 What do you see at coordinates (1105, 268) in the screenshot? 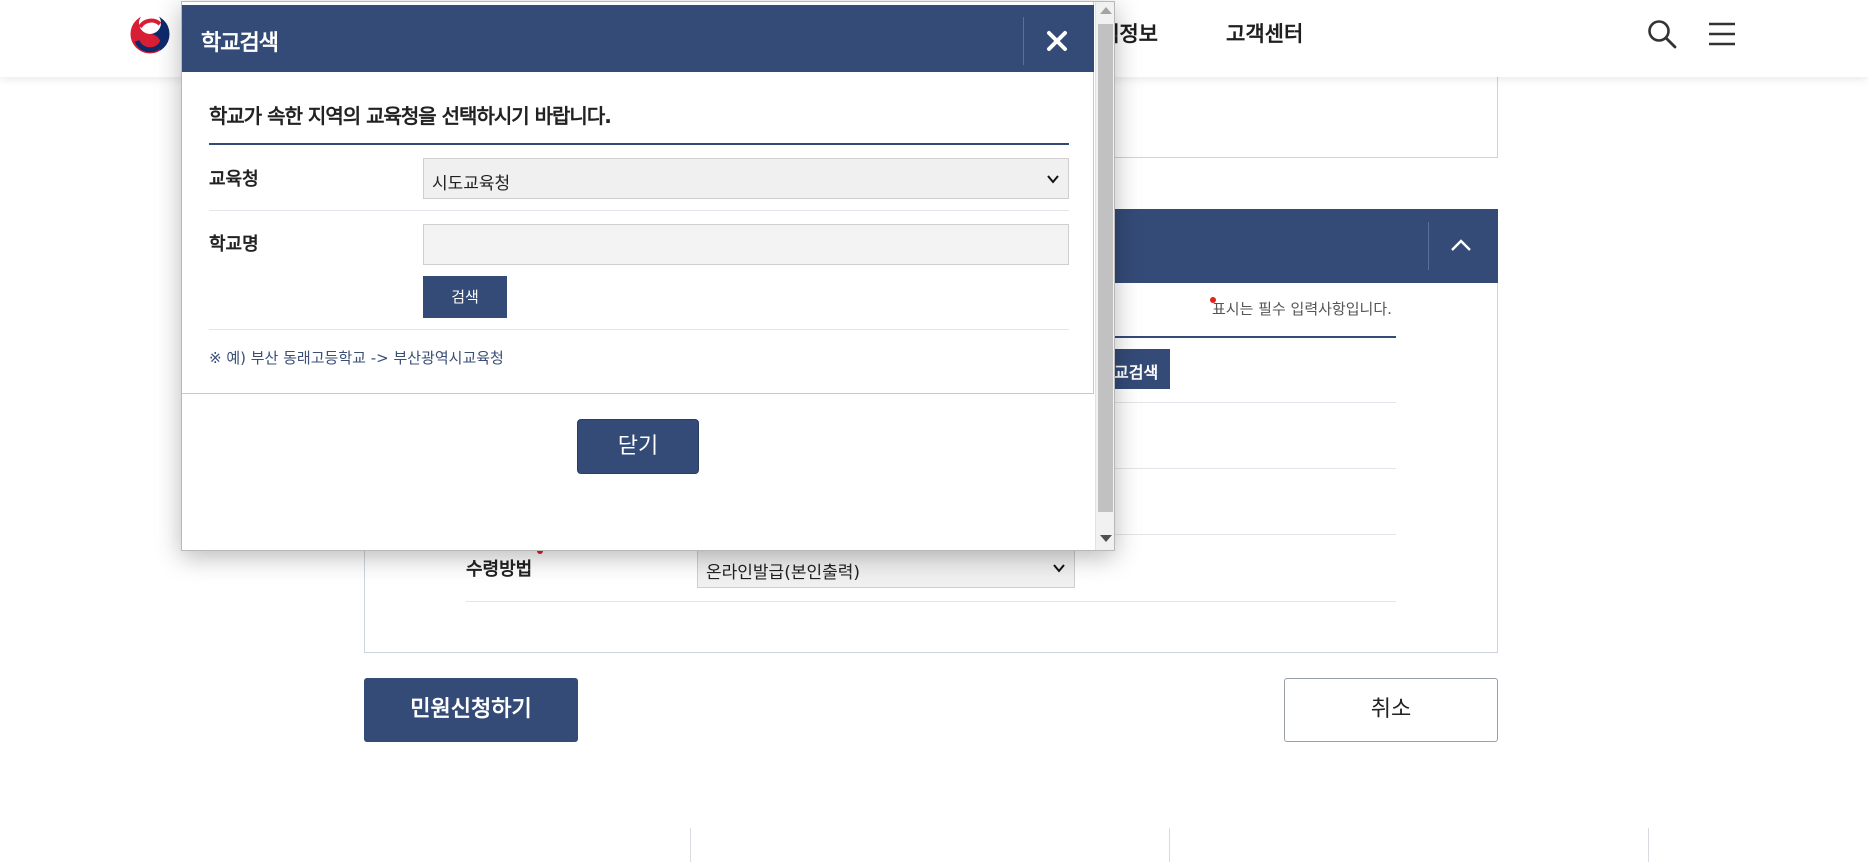
I see `scrollbar-thumb` at bounding box center [1105, 268].